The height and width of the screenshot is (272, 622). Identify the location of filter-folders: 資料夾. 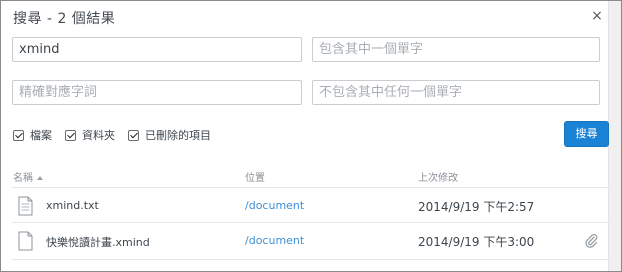
(90, 135).